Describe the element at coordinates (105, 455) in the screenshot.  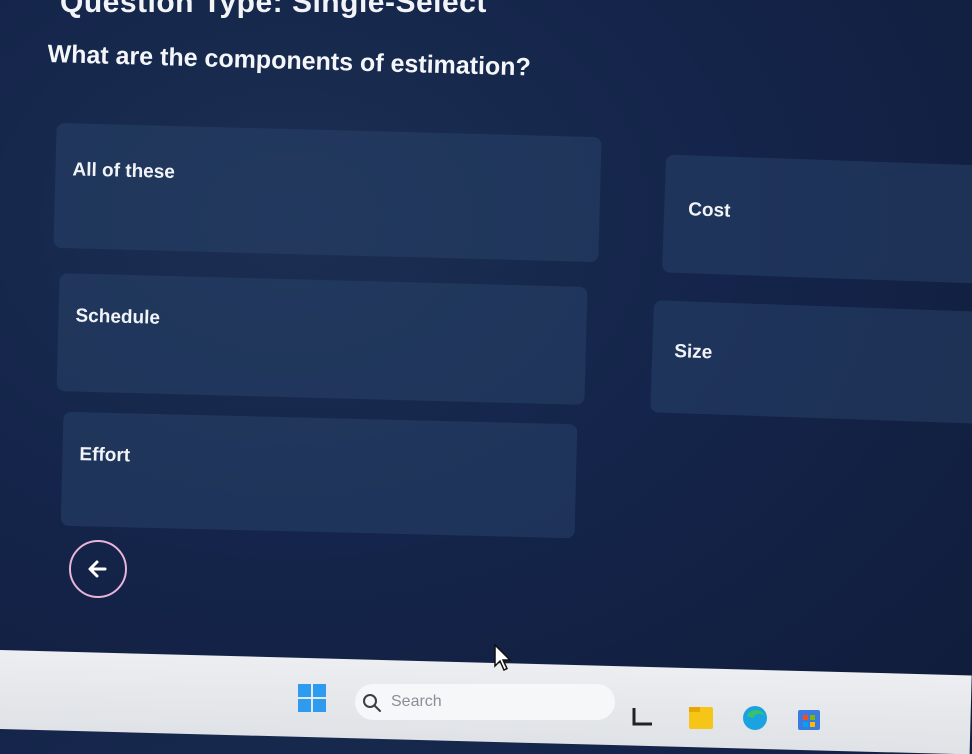
I see `option-label: Effort` at that location.